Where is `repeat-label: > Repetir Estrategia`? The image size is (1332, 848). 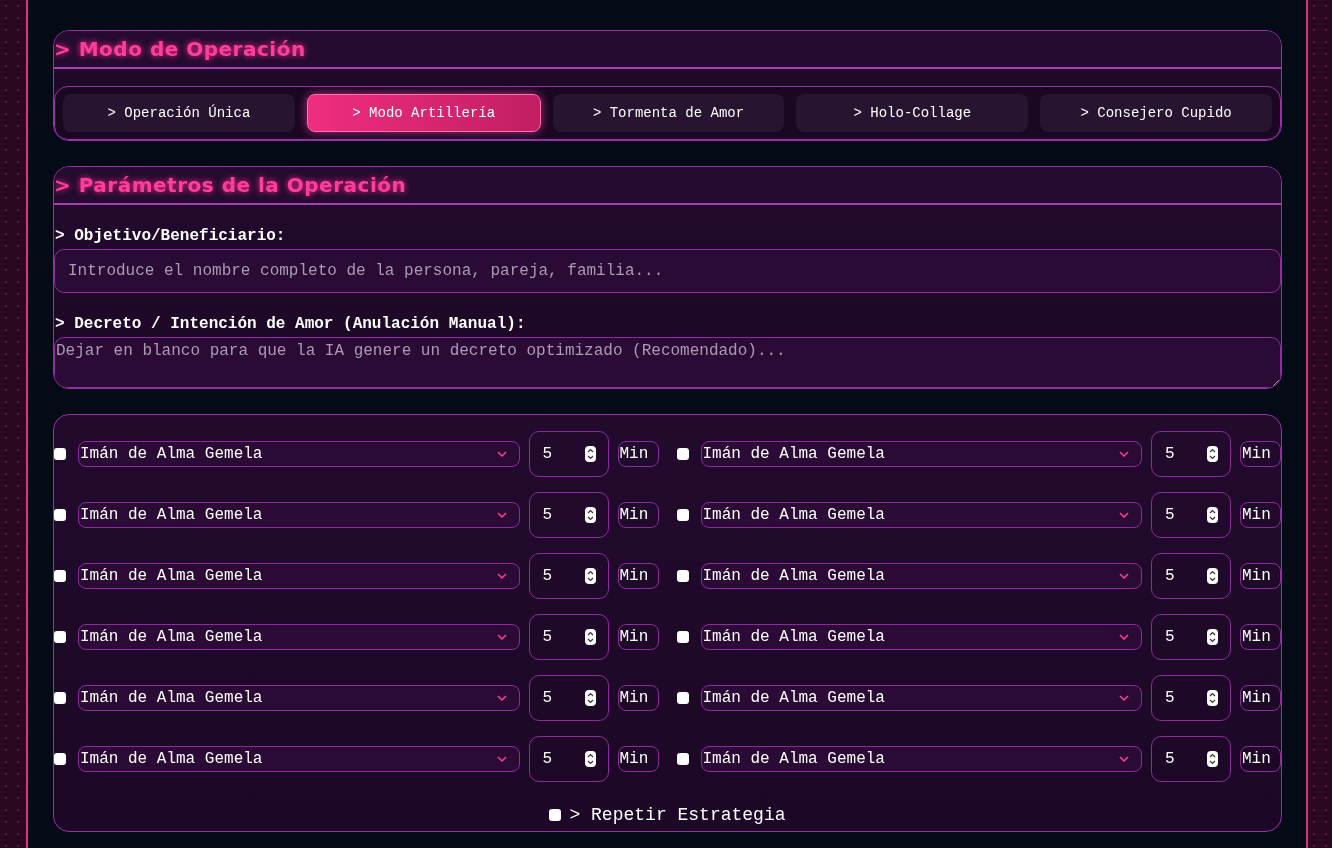
repeat-label: > Repetir Estrategia is located at coordinates (677, 815).